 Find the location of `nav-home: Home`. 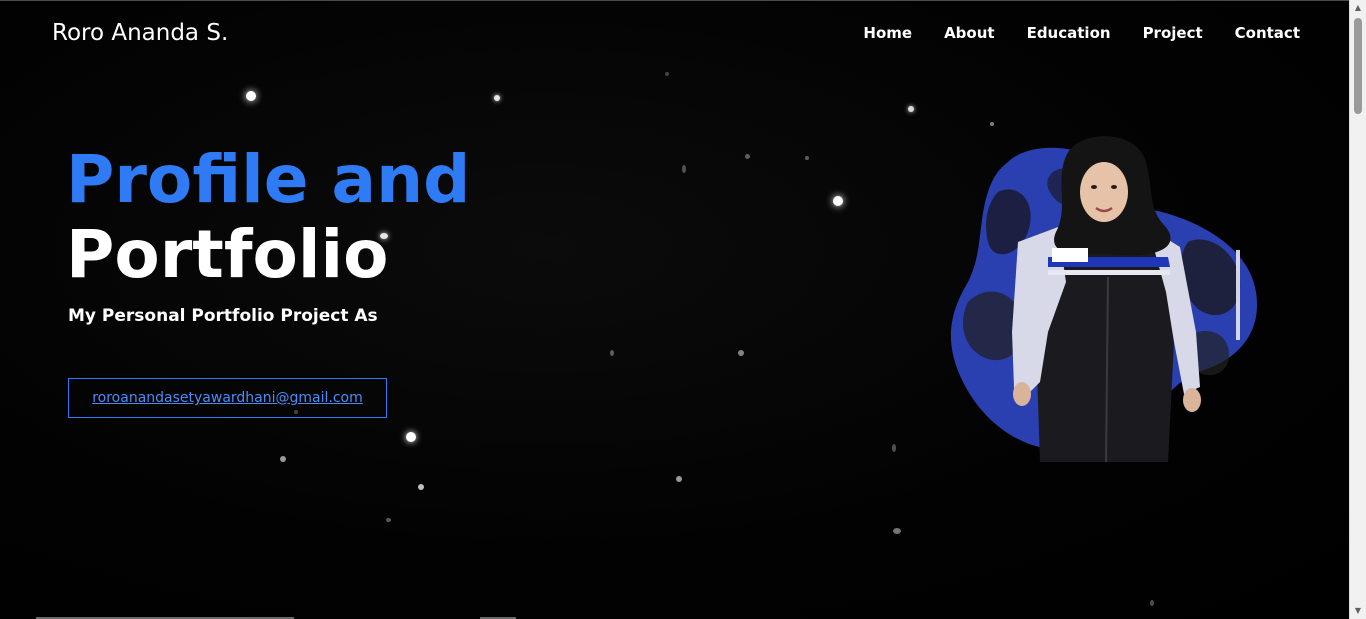

nav-home: Home is located at coordinates (887, 33).